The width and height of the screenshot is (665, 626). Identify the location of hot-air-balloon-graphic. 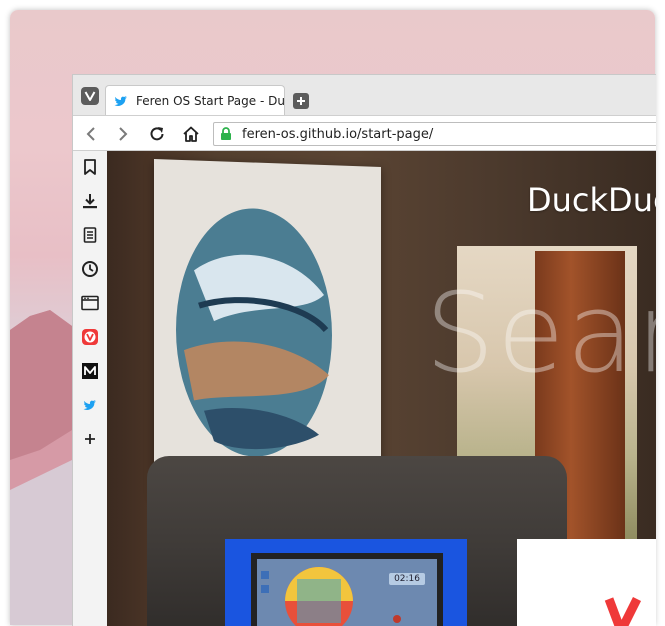
(347, 592).